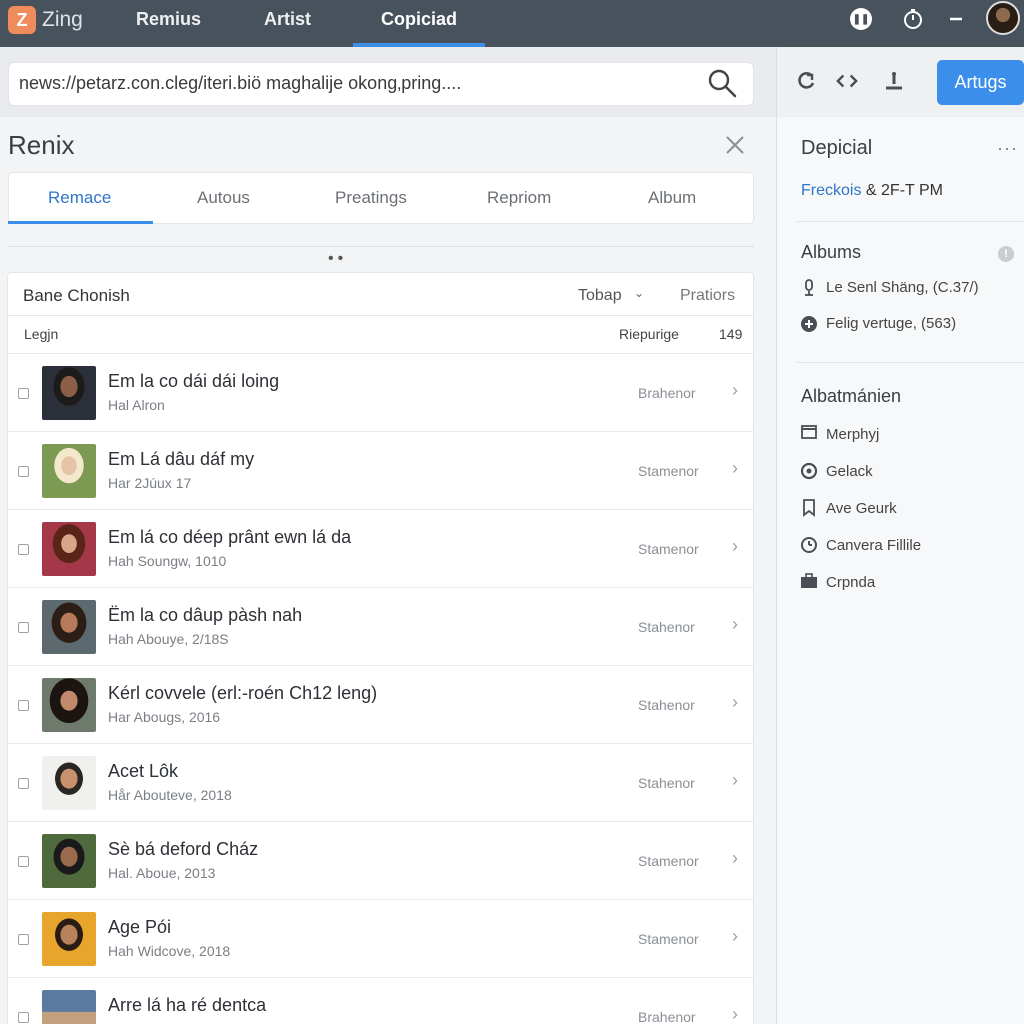  What do you see at coordinates (337, 259) in the screenshot?
I see `drag-handle: ••` at bounding box center [337, 259].